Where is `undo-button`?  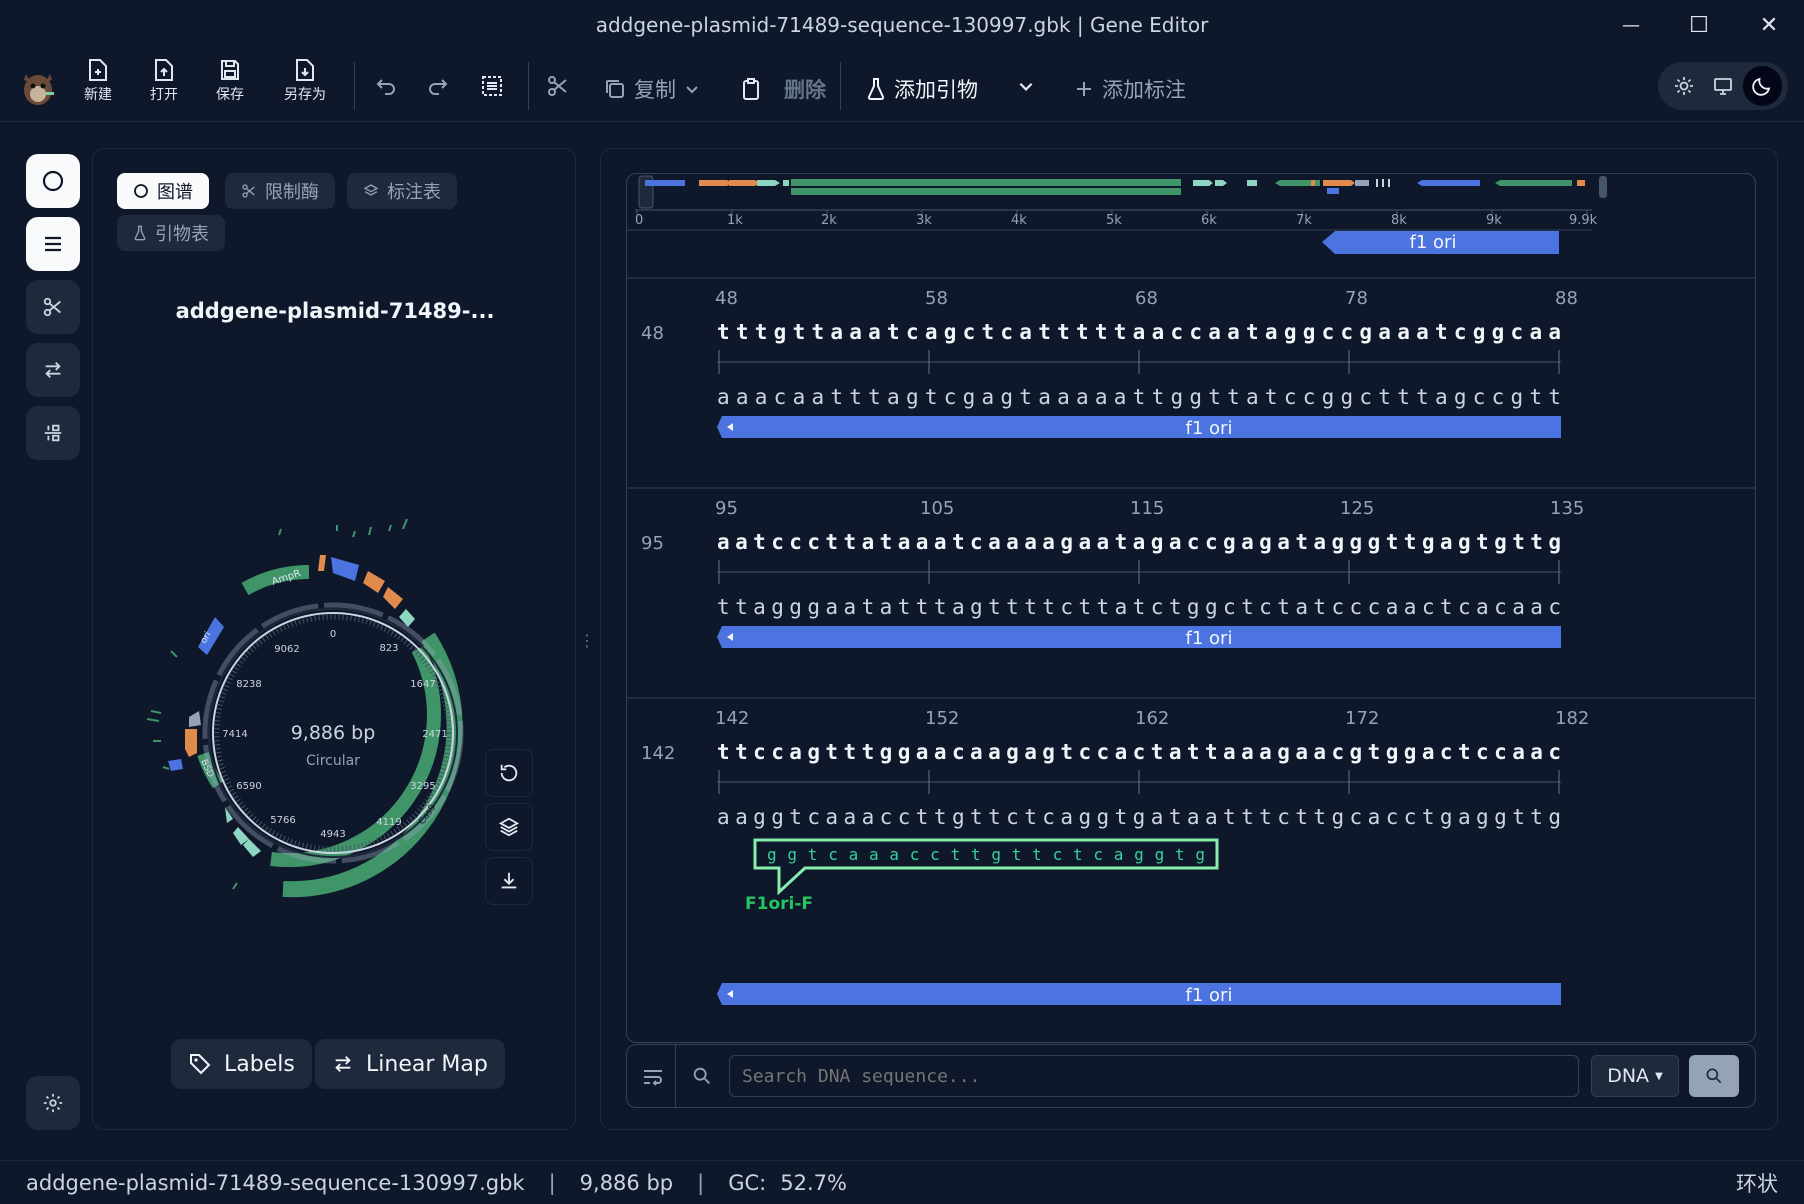 undo-button is located at coordinates (386, 86).